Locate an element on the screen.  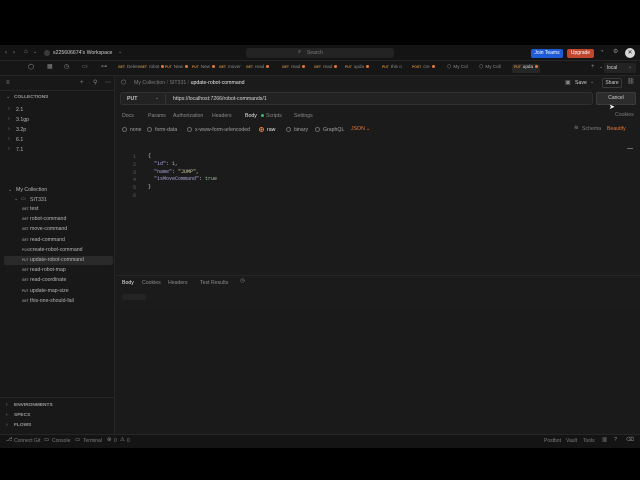
my-collection-item: My Collection is located at coordinates (31, 190).